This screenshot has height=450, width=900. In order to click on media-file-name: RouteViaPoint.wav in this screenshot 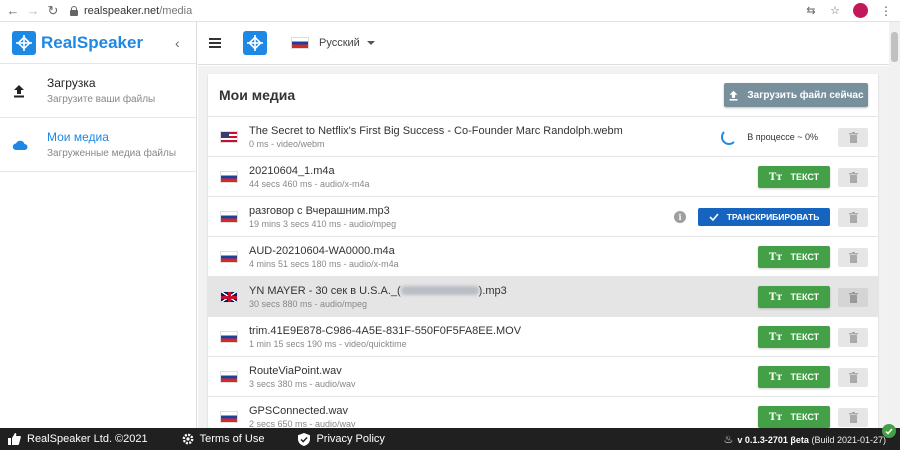, I will do `click(295, 370)`.